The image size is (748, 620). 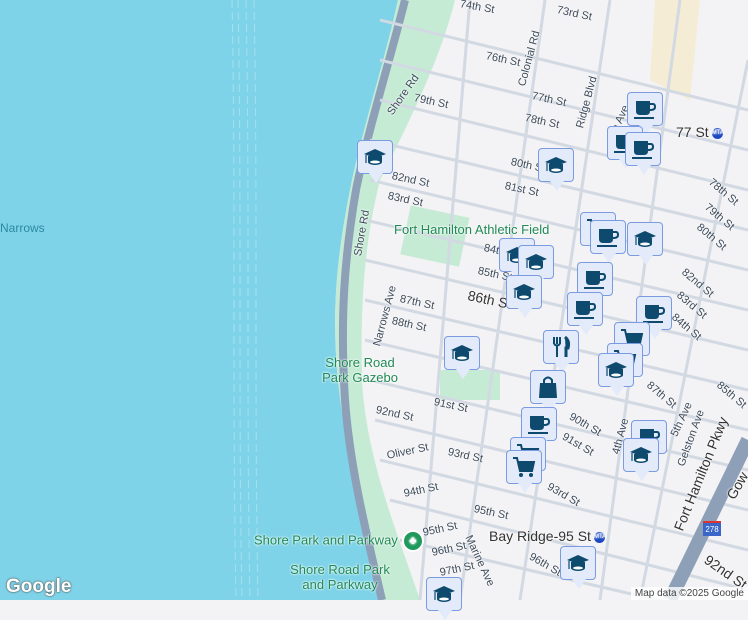 What do you see at coordinates (547, 536) in the screenshot?
I see `transit-station-bay-ridge-95-st: Bay Ridge-95 St MTA` at bounding box center [547, 536].